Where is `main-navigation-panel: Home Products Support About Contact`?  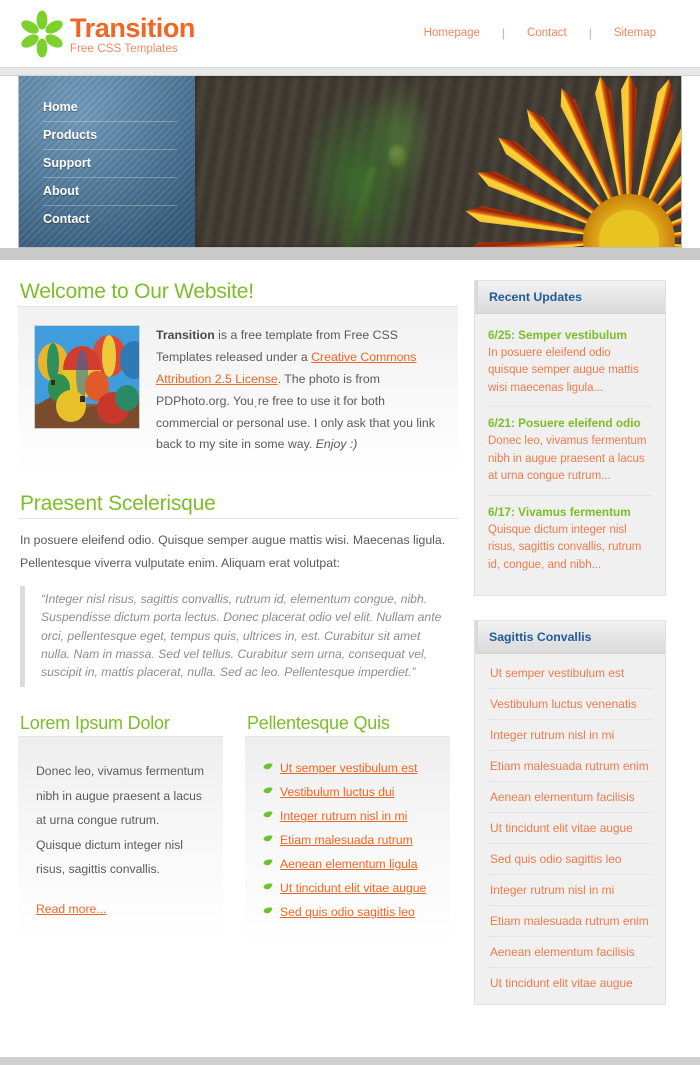
main-navigation-panel: Home Products Support About Contact is located at coordinates (107, 161).